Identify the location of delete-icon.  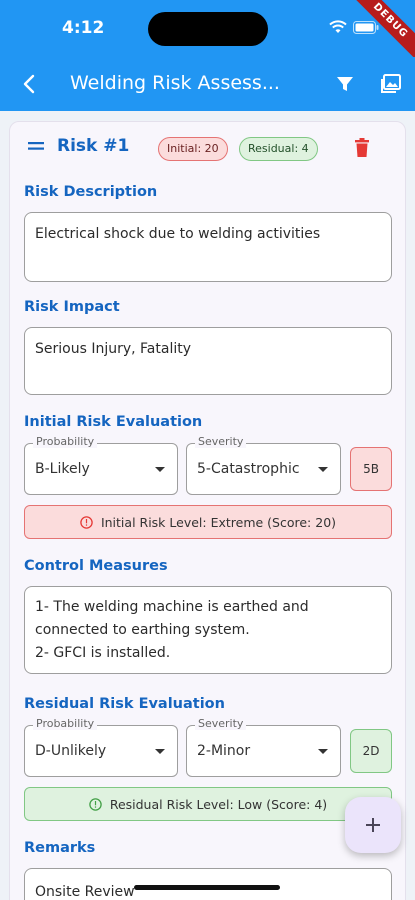
(362, 147).